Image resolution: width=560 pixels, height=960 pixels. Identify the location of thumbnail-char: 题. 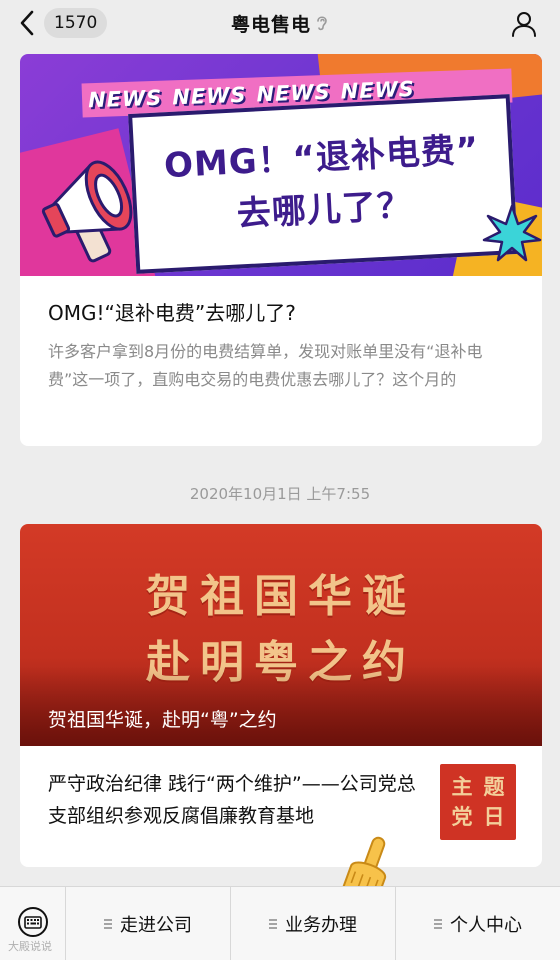
(494, 786).